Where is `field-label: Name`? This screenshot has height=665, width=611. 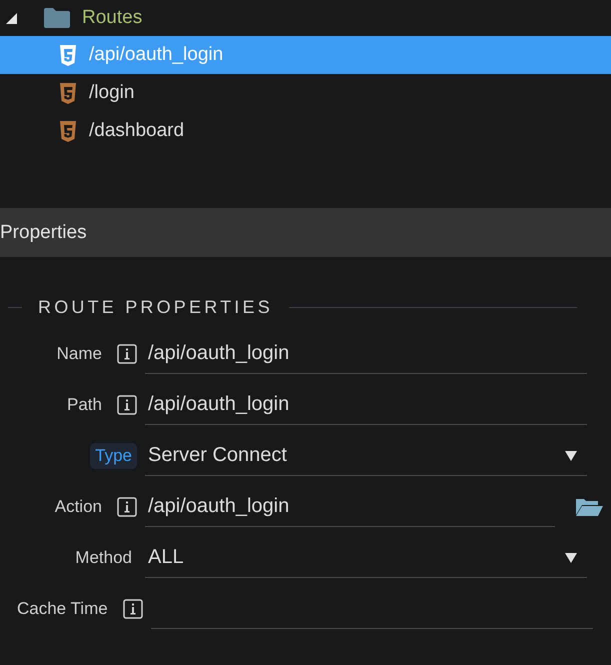
field-label: Name is located at coordinates (79, 354).